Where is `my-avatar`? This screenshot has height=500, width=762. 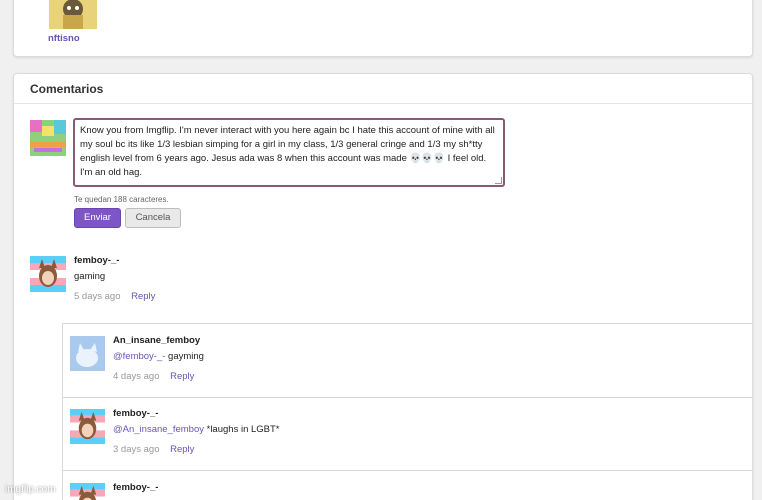 my-avatar is located at coordinates (48, 138).